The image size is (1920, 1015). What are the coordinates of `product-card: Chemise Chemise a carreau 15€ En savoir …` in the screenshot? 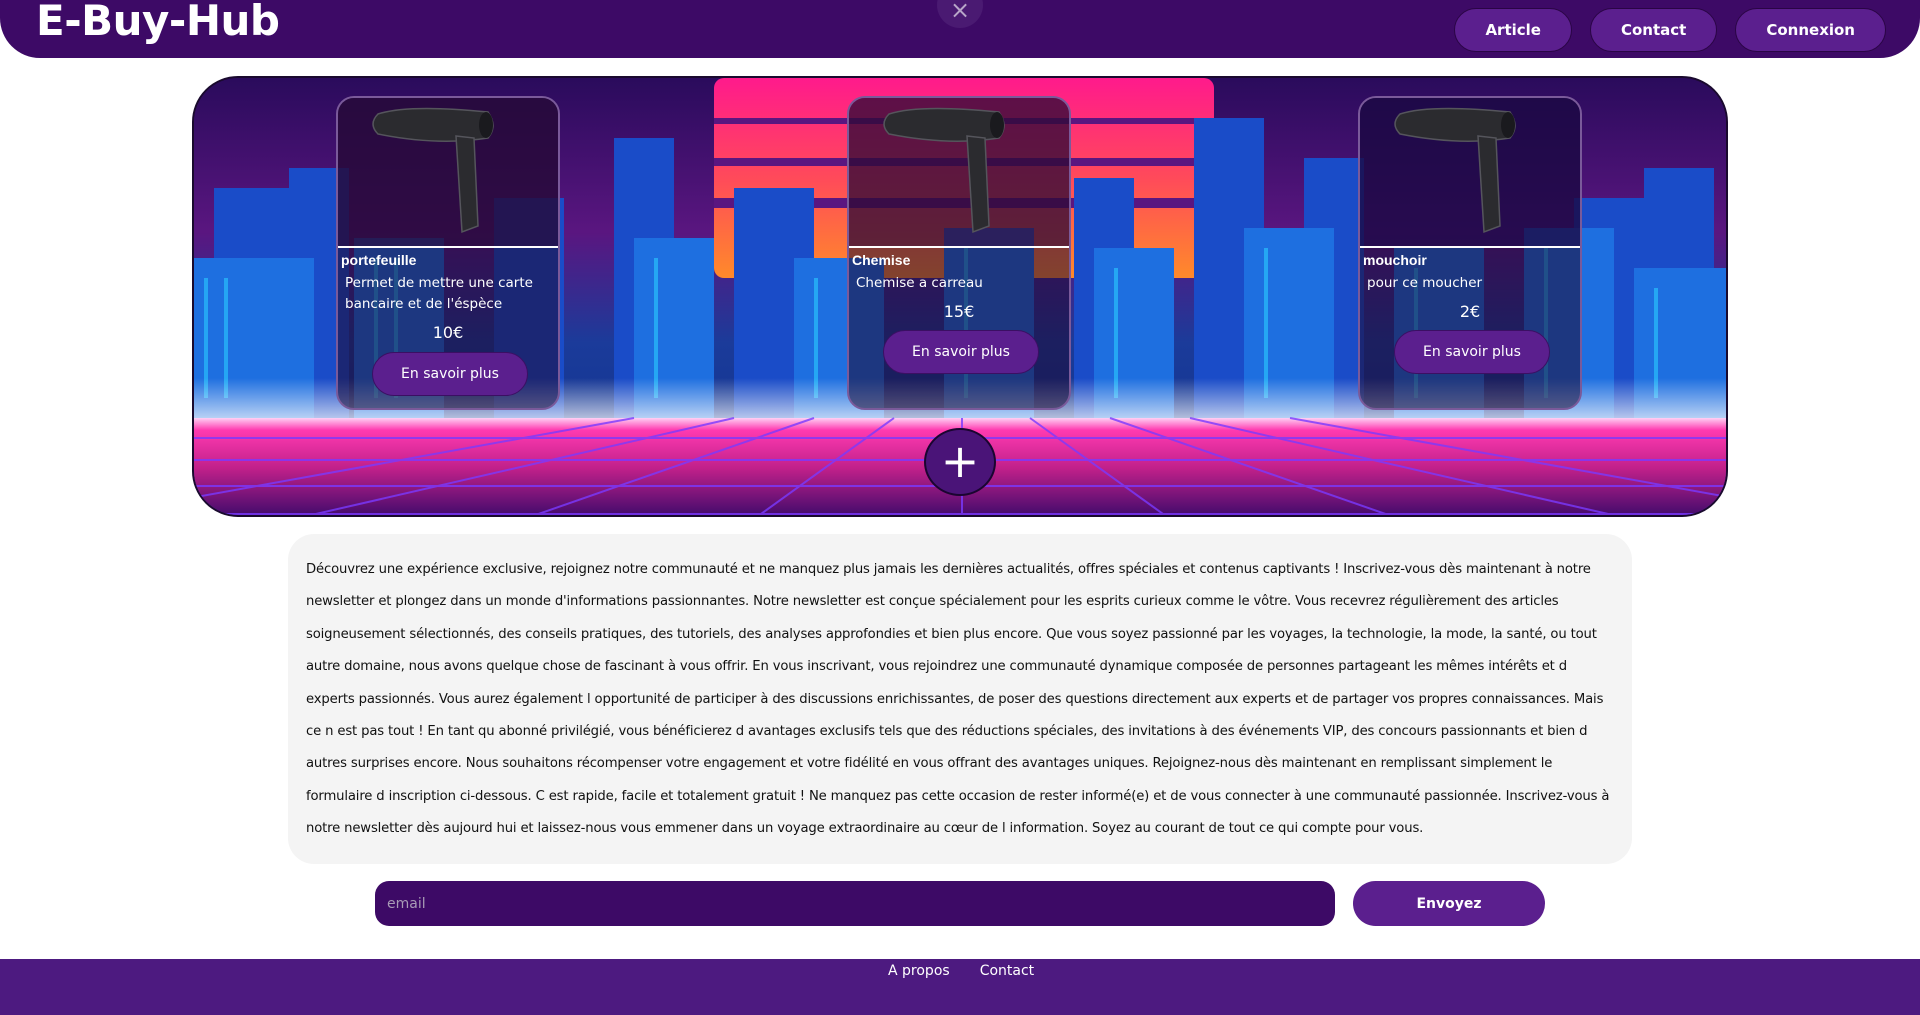 It's located at (959, 253).